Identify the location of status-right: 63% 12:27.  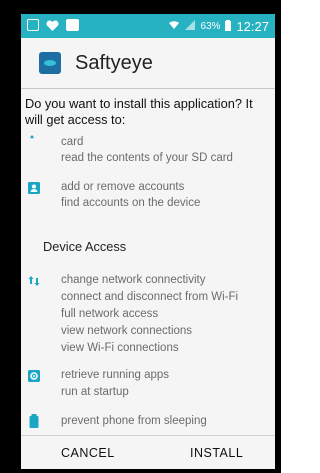
(218, 26).